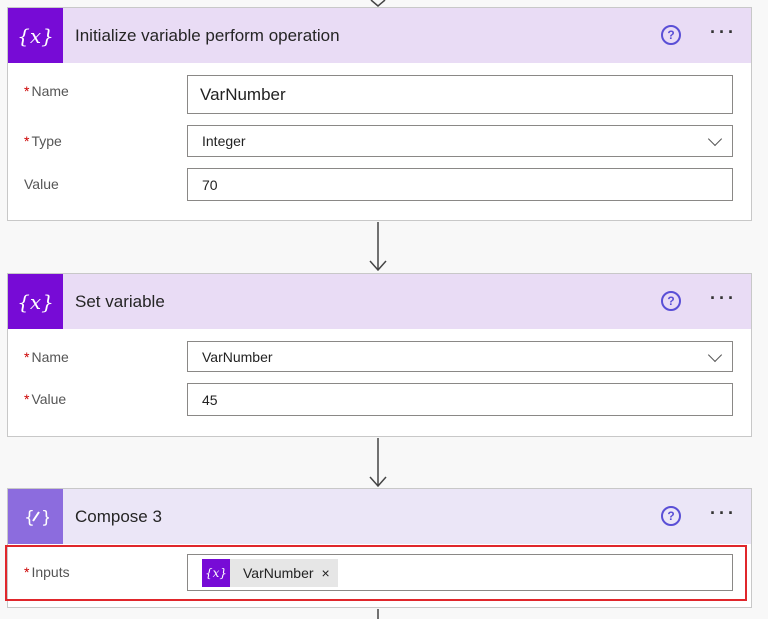 The height and width of the screenshot is (619, 768). What do you see at coordinates (460, 356) in the screenshot?
I see `name-dropdown: VarNumber` at bounding box center [460, 356].